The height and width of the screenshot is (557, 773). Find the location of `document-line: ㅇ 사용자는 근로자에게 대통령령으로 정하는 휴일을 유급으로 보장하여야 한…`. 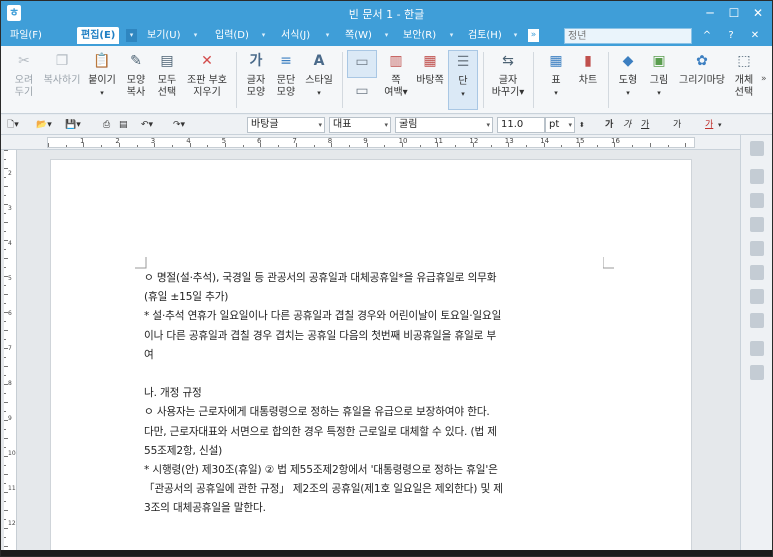

document-line: ㅇ 사용자는 근로자에게 대통령령으로 정하는 휴일을 유급으로 보장하여야 한… is located at coordinates (373, 411).